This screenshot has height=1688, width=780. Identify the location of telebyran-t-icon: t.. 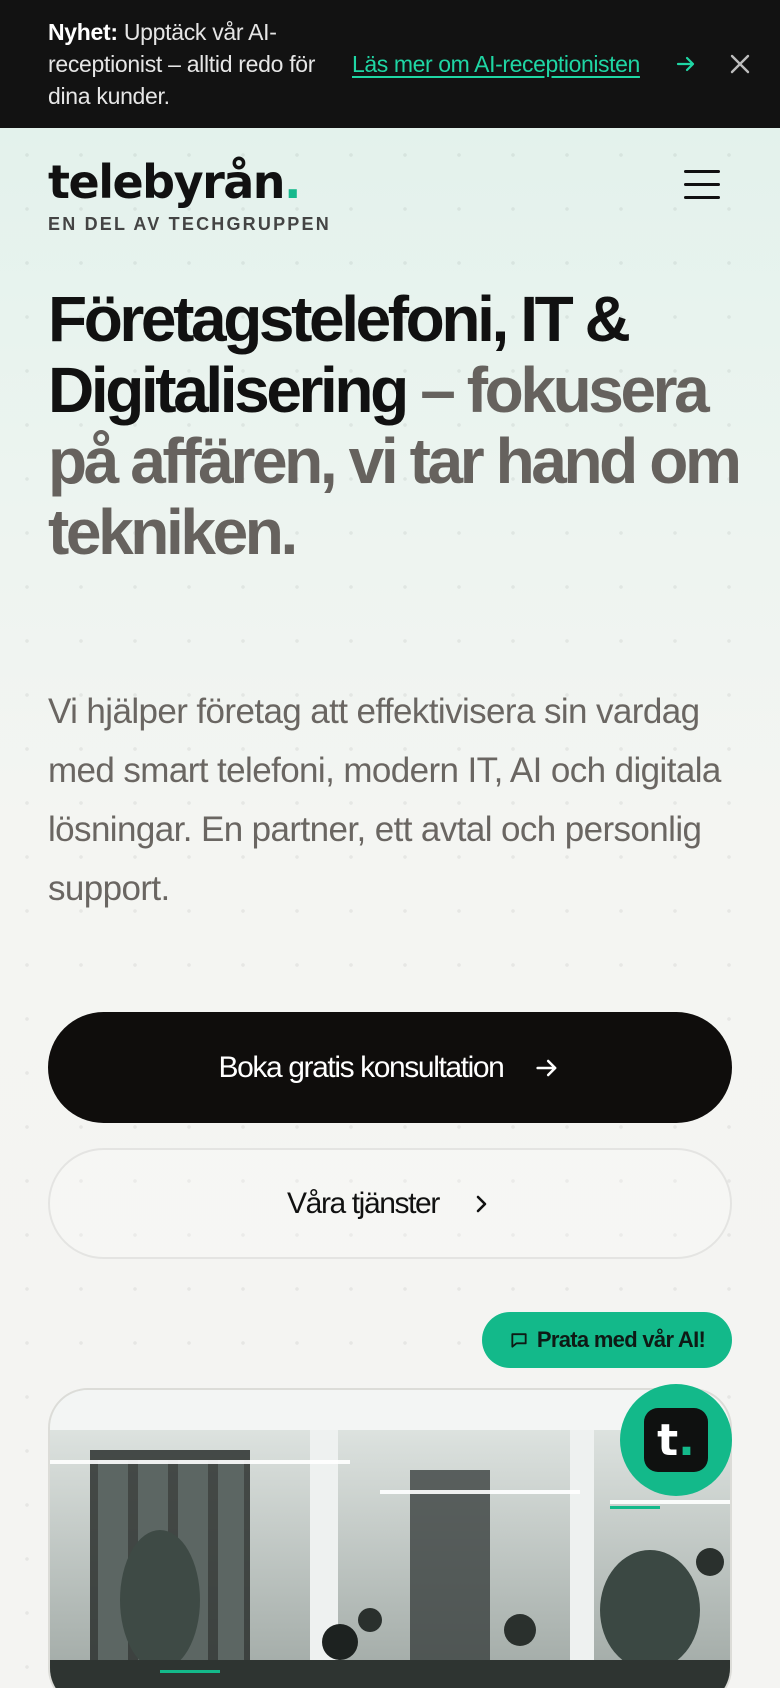
(676, 1440).